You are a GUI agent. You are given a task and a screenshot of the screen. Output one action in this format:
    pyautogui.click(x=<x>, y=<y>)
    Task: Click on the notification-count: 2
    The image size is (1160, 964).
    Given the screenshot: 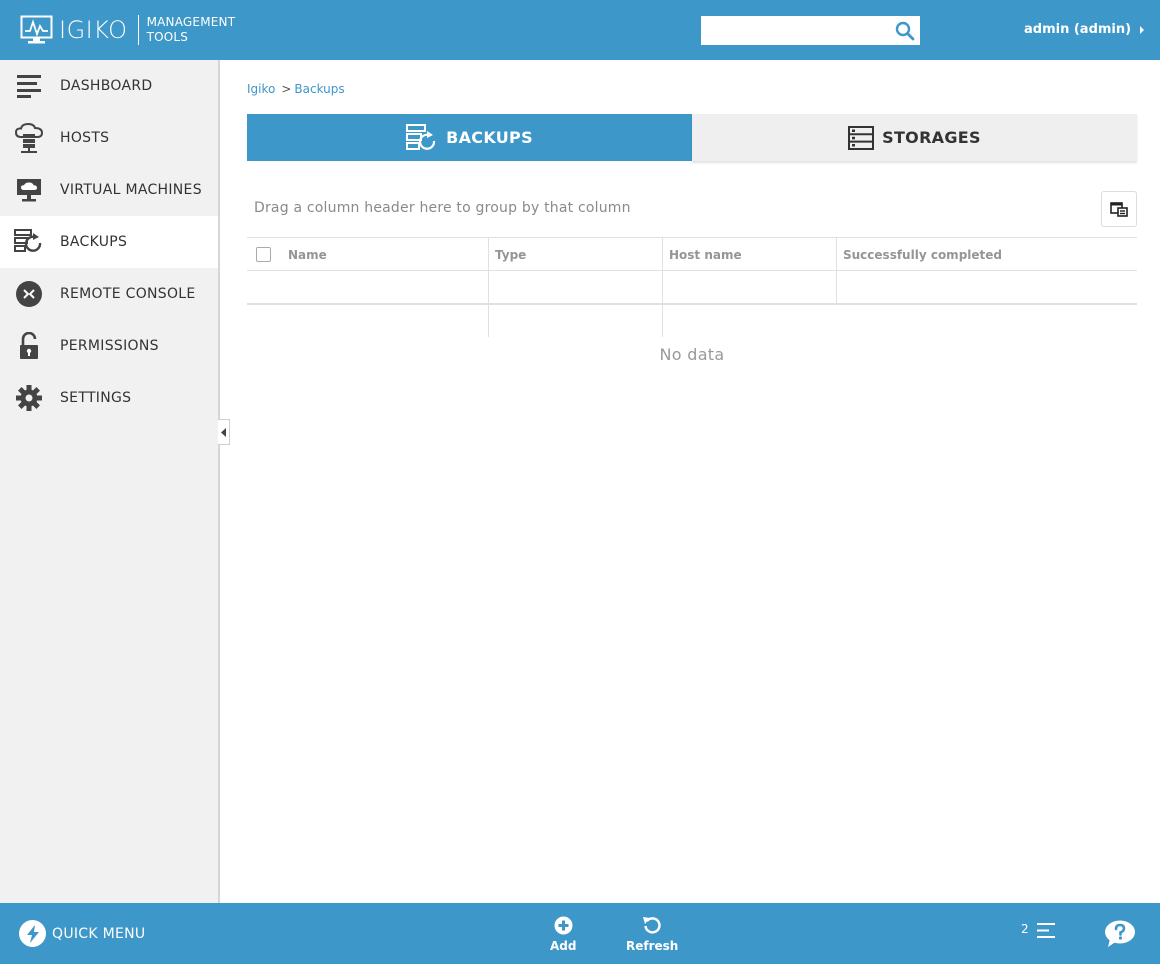 What is the action you would take?
    pyautogui.click(x=1025, y=928)
    